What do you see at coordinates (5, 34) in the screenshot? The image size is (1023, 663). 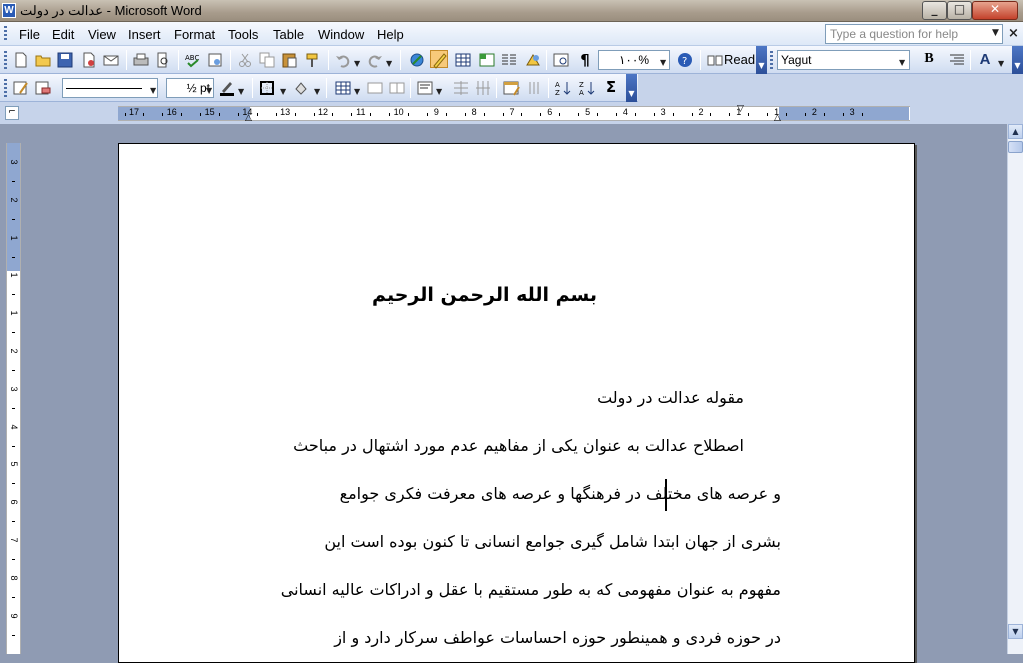 I see `menu-grip` at bounding box center [5, 34].